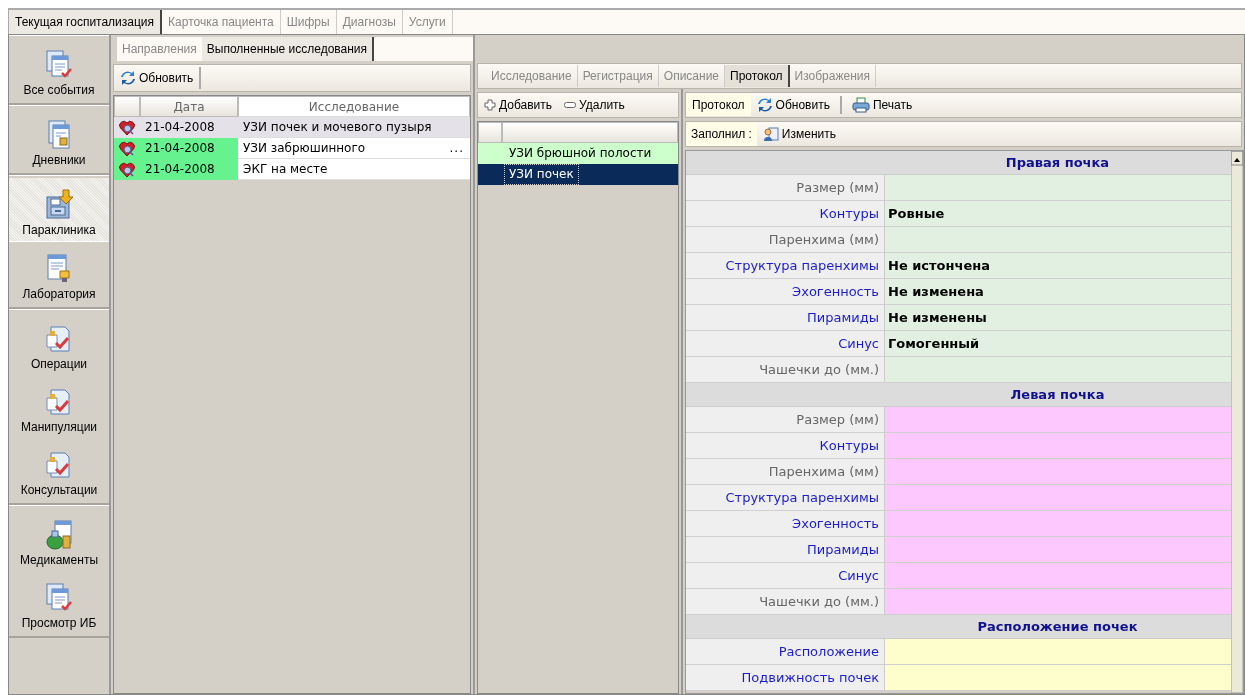  Describe the element at coordinates (285, 169) in the screenshot. I see `study-name: ЭКГ на месте` at that location.